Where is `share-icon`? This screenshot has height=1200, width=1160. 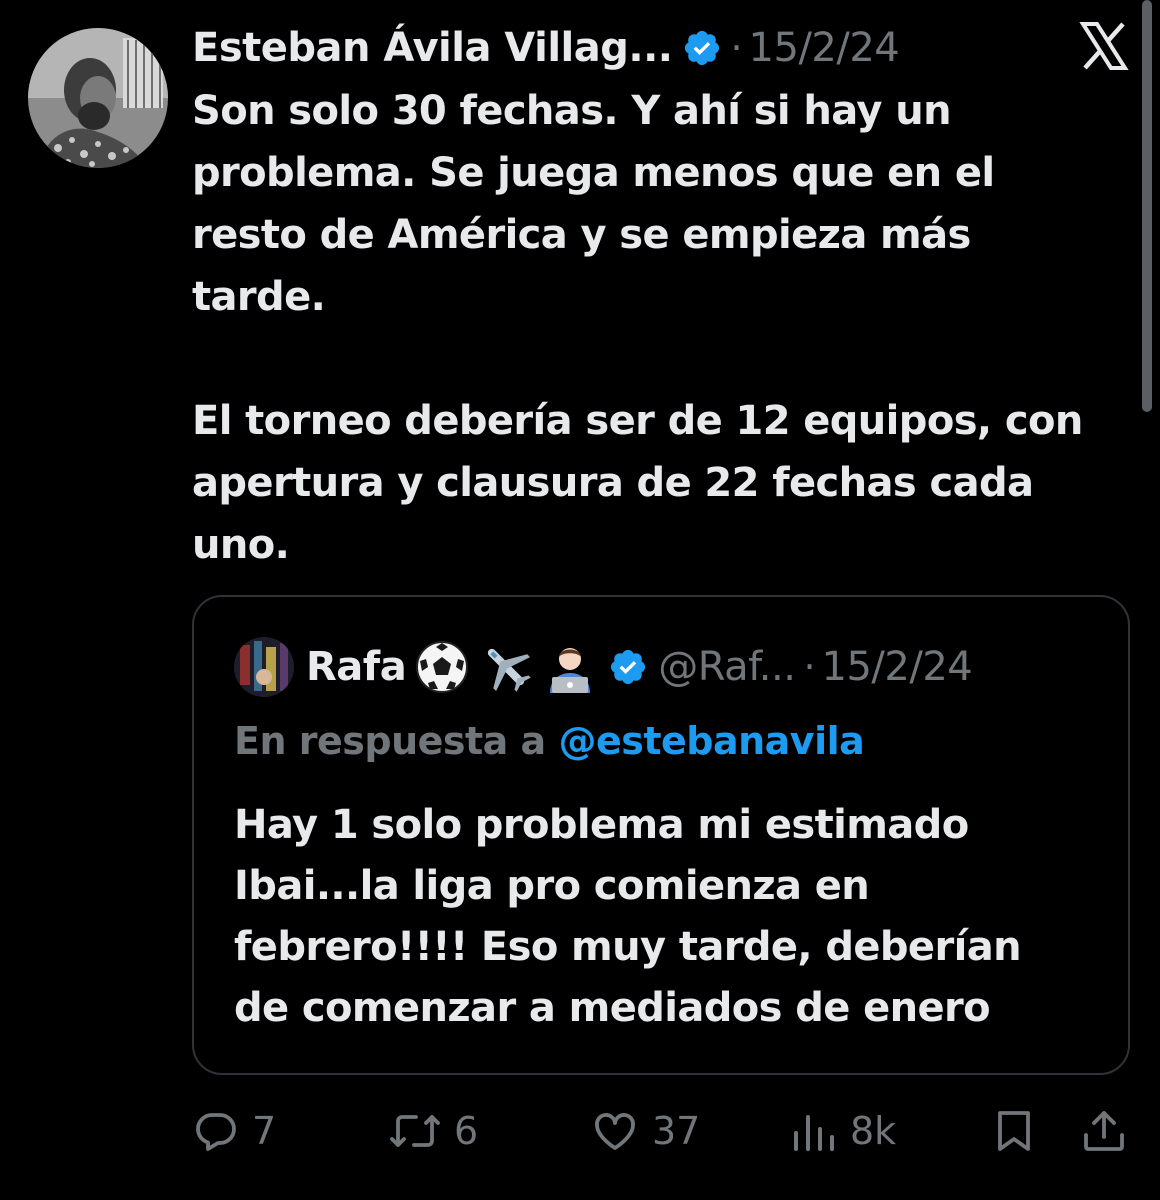
share-icon is located at coordinates (1104, 1131).